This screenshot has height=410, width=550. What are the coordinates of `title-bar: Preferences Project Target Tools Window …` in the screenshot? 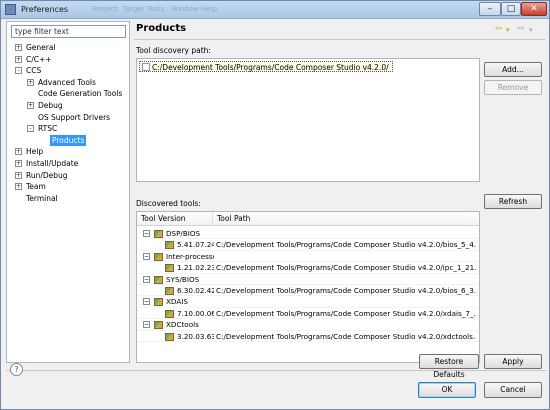 It's located at (275, 10).